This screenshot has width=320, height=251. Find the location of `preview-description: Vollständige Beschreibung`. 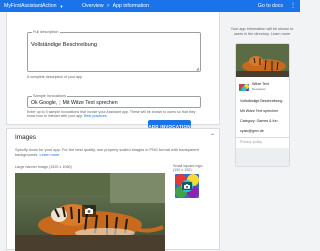

preview-description: Vollständige Beschreibung is located at coordinates (261, 101).